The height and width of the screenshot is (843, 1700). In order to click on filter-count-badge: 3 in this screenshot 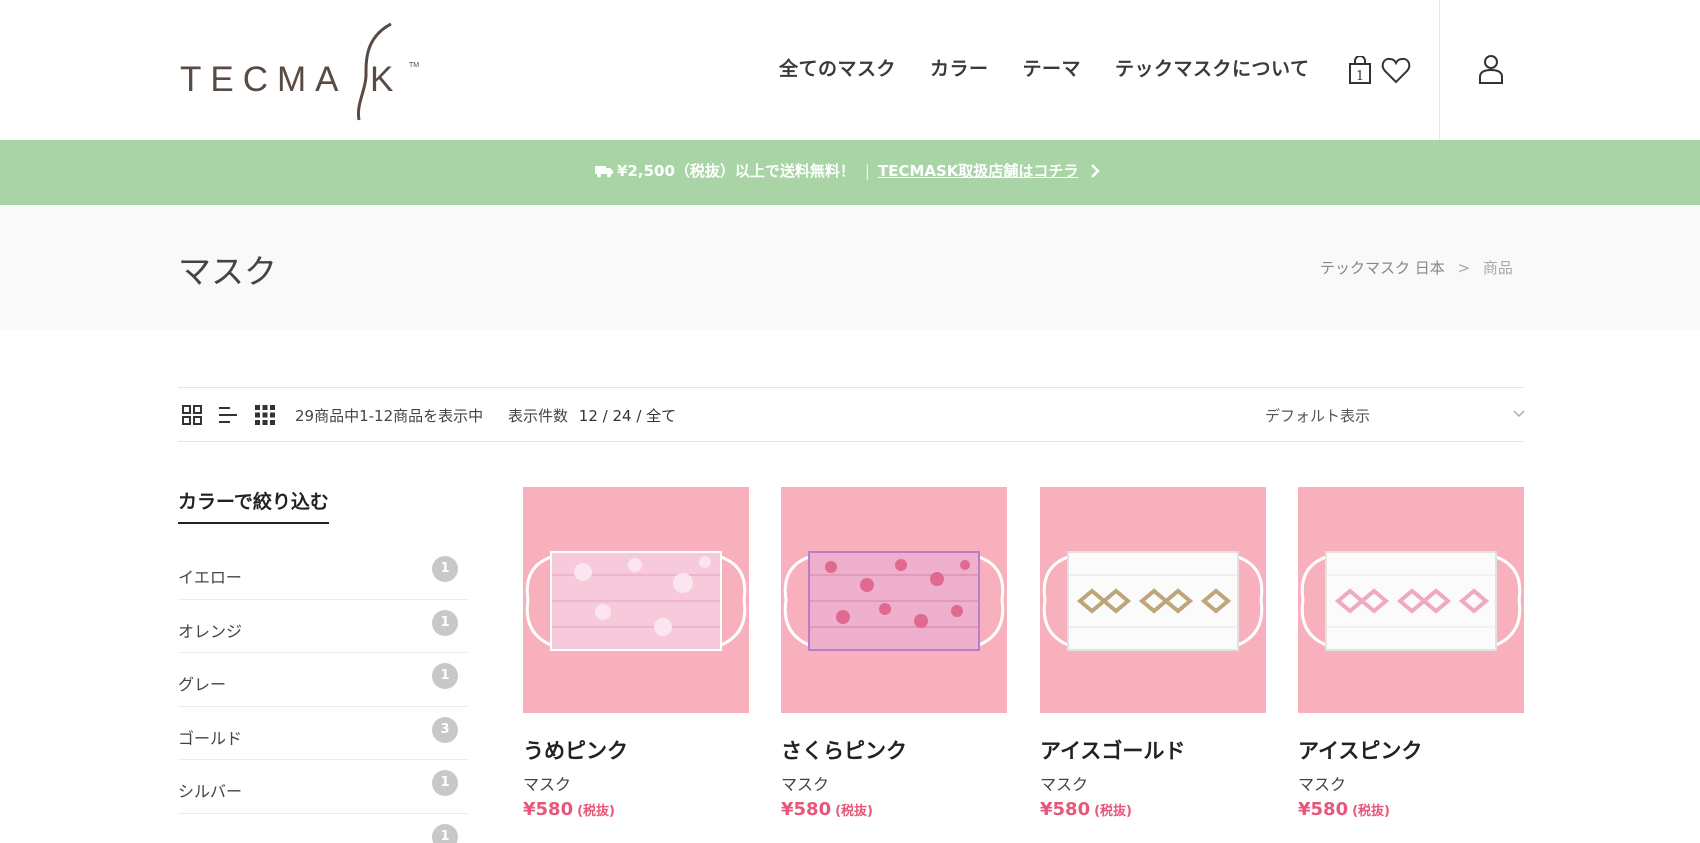, I will do `click(445, 729)`.